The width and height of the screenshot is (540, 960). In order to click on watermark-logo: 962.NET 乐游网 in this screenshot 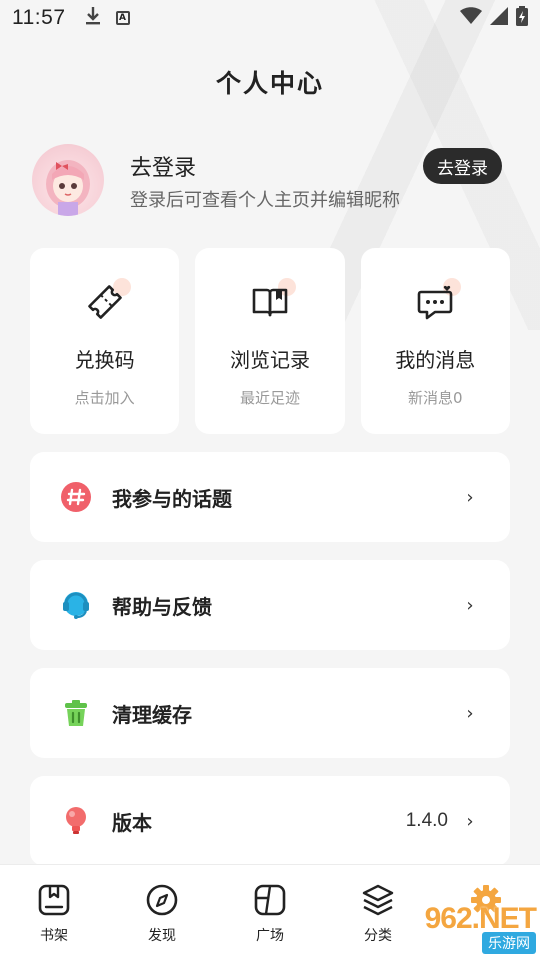, I will do `click(468, 928)`.